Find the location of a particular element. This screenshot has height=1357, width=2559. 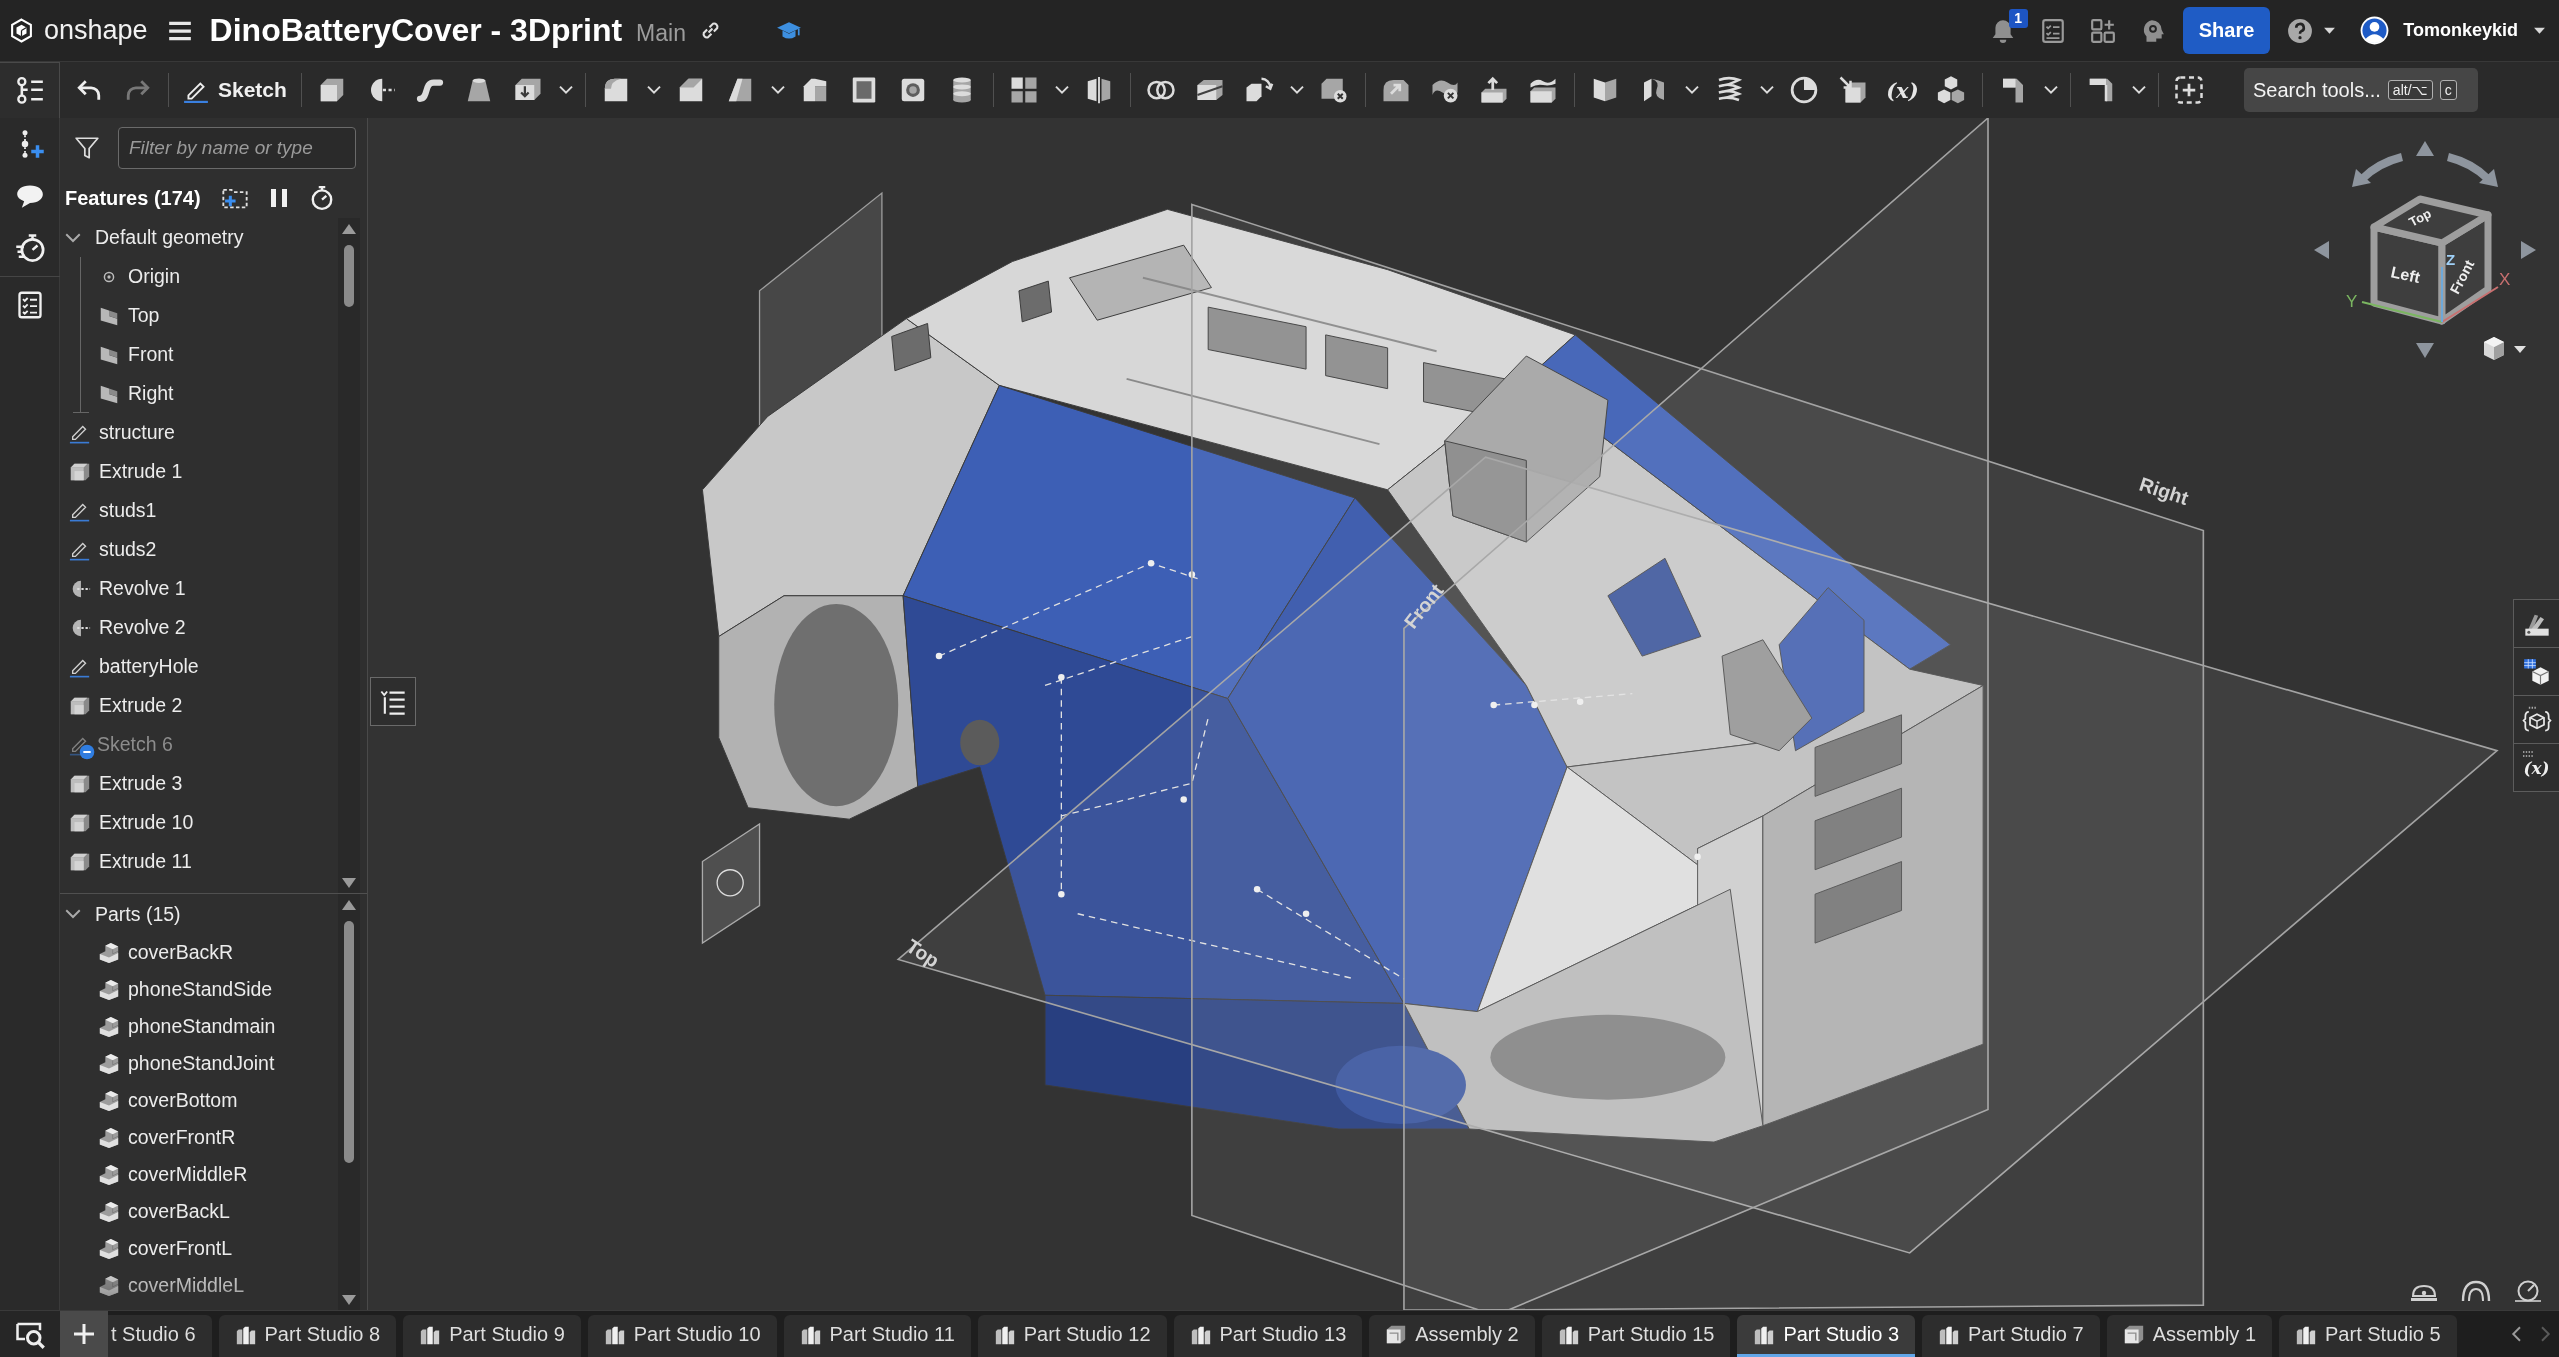

feature-item: Right is located at coordinates (209, 393).